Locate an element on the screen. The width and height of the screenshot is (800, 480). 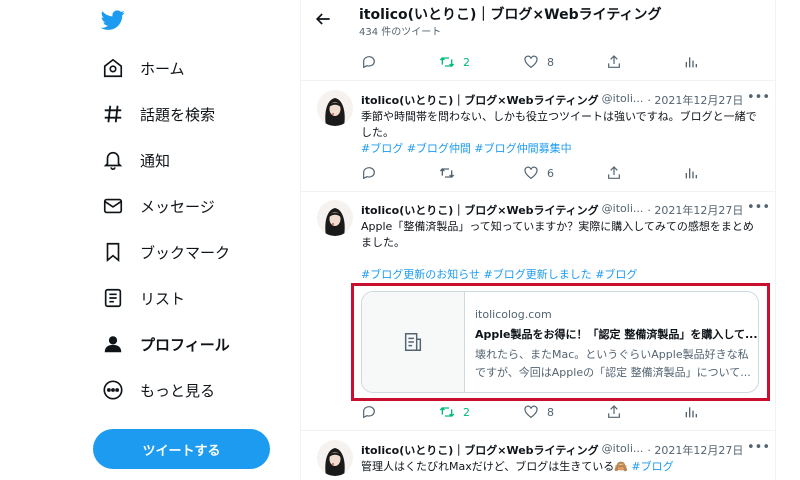
person-icon is located at coordinates (113, 344).